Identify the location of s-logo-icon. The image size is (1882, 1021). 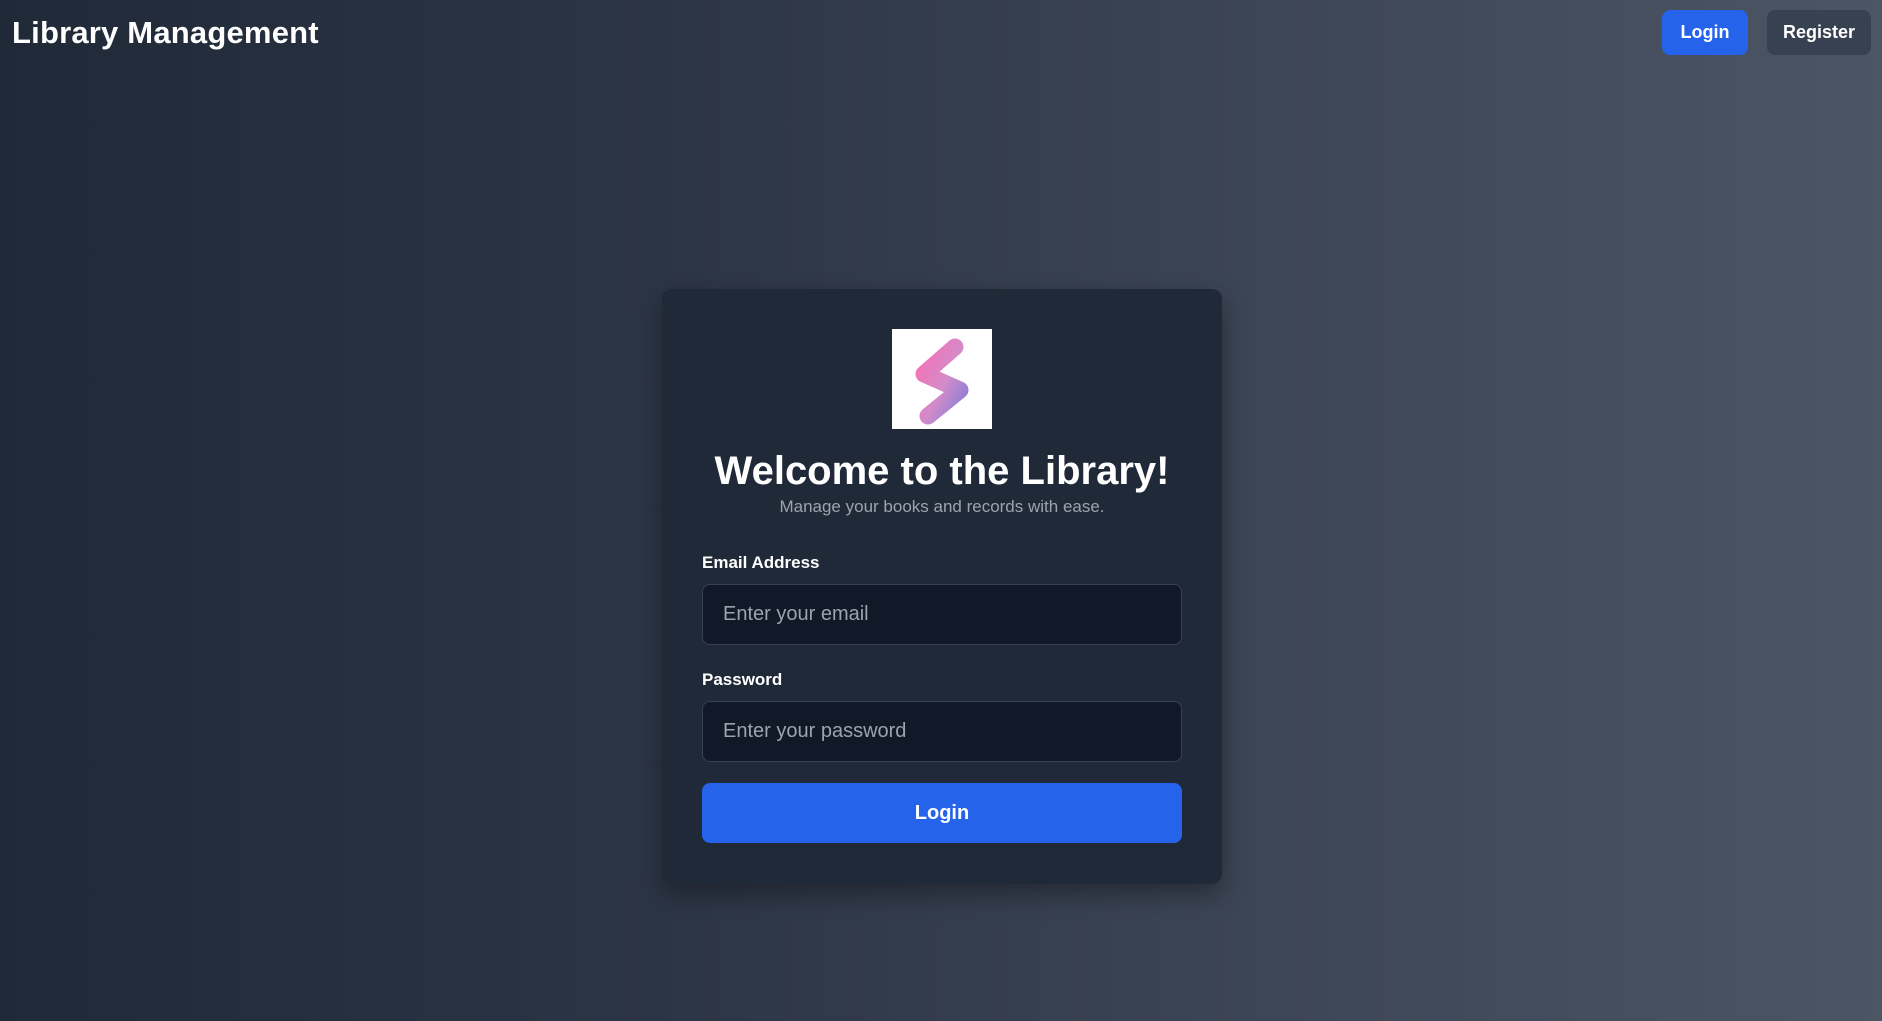
(942, 381).